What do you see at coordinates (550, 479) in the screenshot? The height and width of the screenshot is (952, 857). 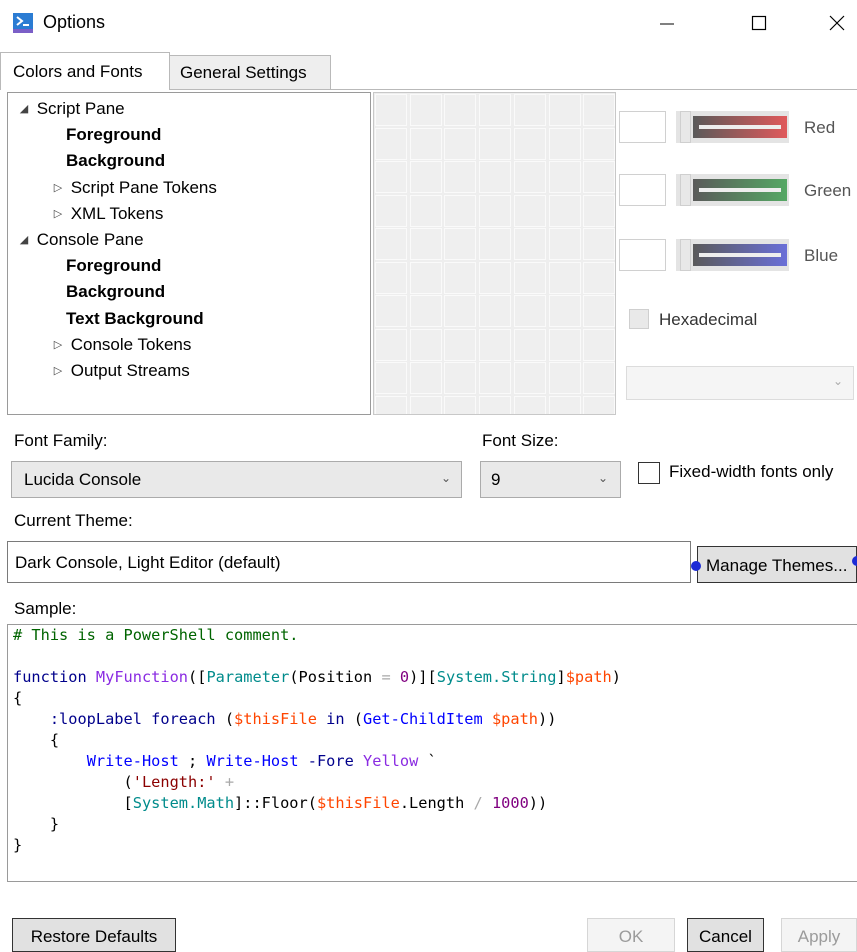 I see `font-size-select: 9 ⌄` at bounding box center [550, 479].